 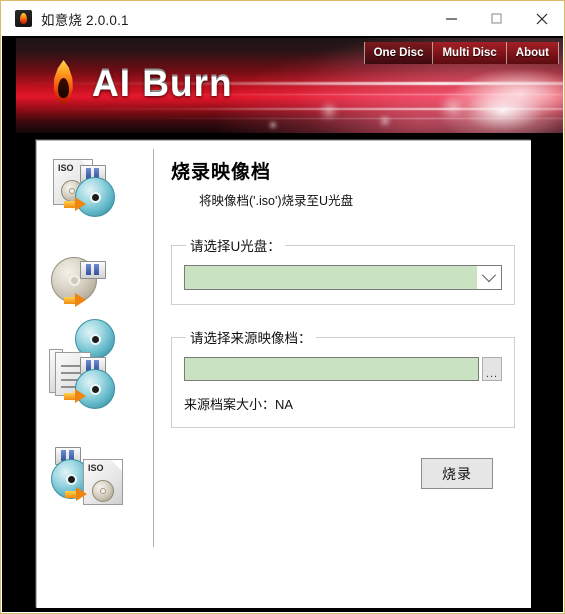 I want to click on usb-disc-row, so click(x=343, y=277).